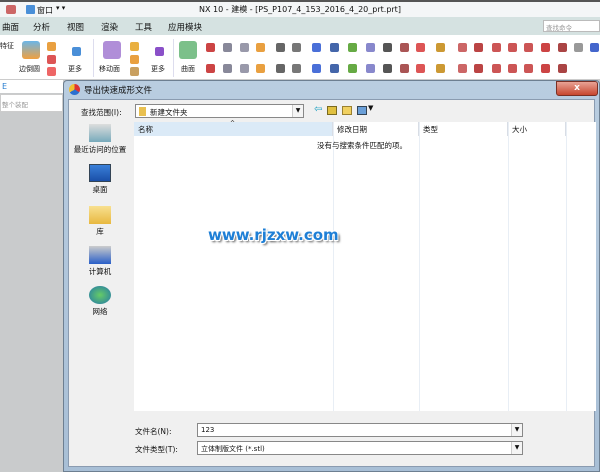  I want to click on place-recent: 最近访问的位置, so click(100, 139).